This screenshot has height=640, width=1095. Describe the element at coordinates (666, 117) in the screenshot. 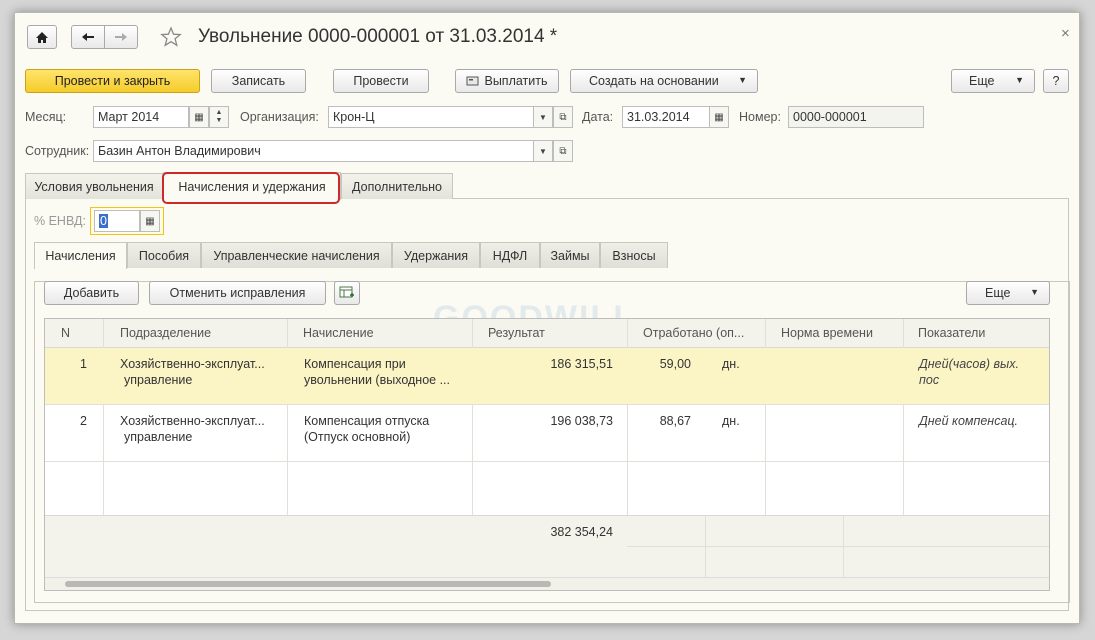

I see `date-field: 31.03.2014` at that location.